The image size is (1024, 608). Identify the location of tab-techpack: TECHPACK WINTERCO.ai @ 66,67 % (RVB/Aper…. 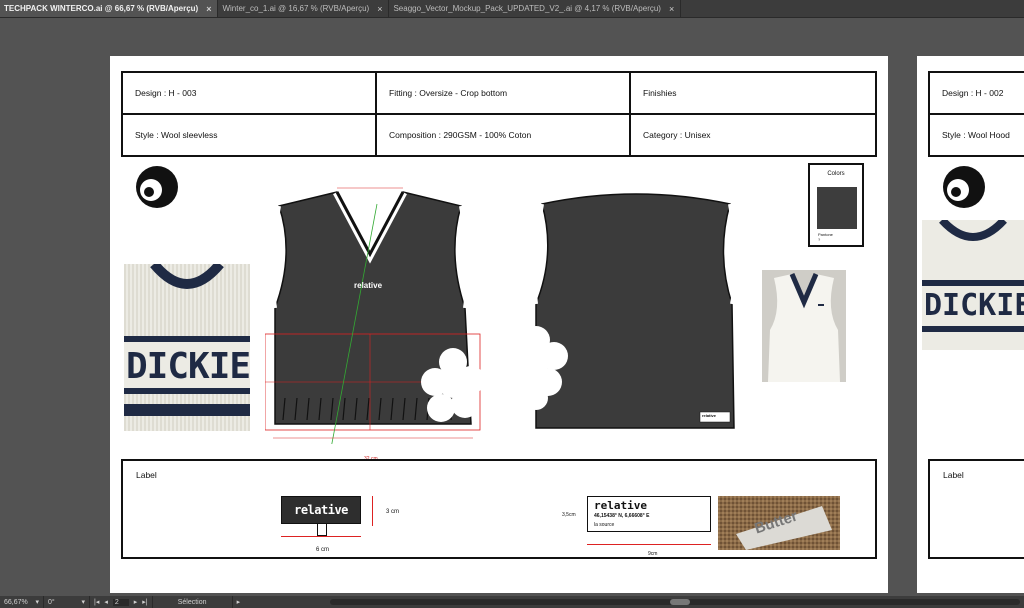
(109, 8).